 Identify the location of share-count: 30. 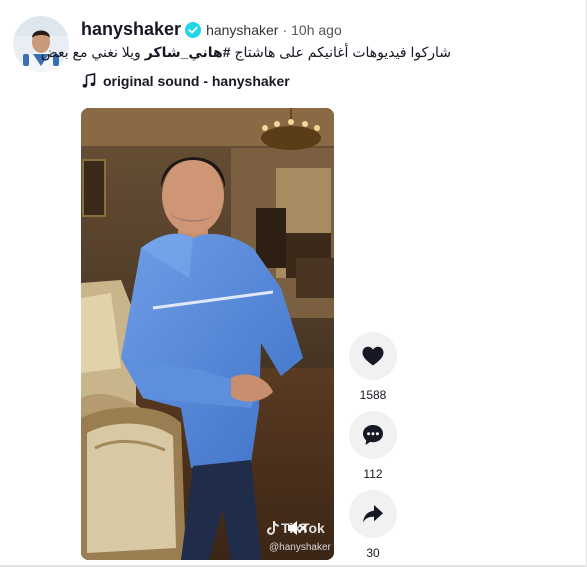
(373, 553).